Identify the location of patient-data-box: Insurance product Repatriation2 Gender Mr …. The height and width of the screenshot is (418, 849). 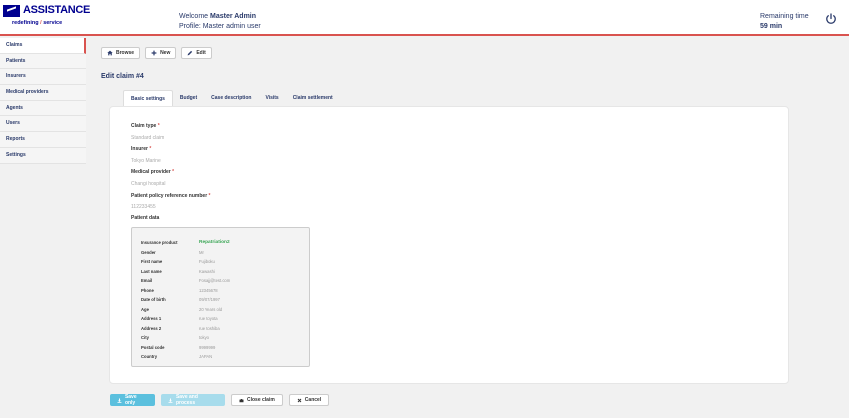
(220, 297).